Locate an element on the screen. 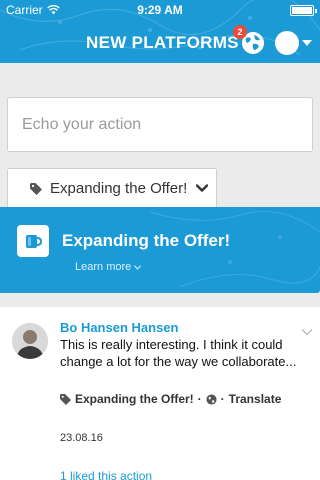  post-date: 23.08.16 is located at coordinates (81, 438).